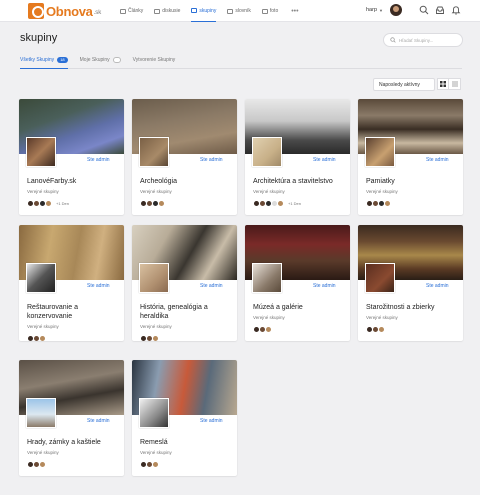 Image resolution: width=480 pixels, height=495 pixels. What do you see at coordinates (372, 10) in the screenshot?
I see `user-name: harp` at bounding box center [372, 10].